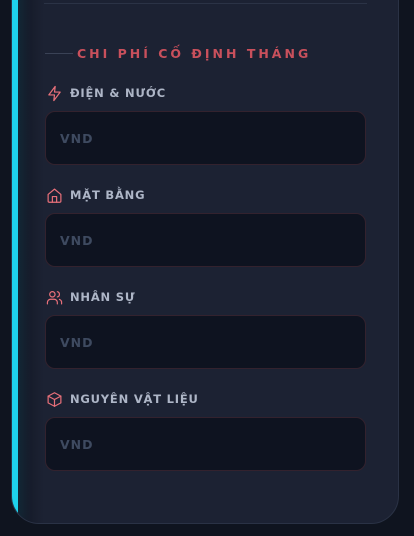  I want to click on field-materials: NGUYÊN VẬT LIỆU, so click(205, 430).